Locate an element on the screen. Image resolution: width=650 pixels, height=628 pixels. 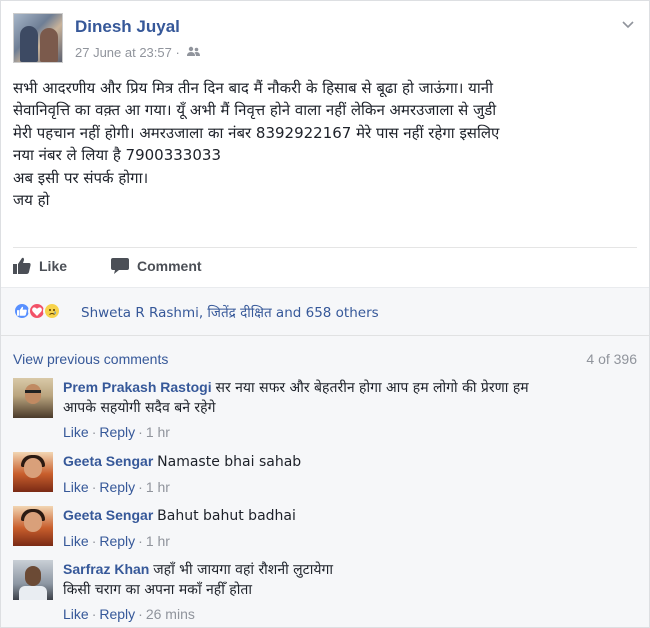
post-body-line: अब इसी पर संपर्क होगा। is located at coordinates (81, 177).